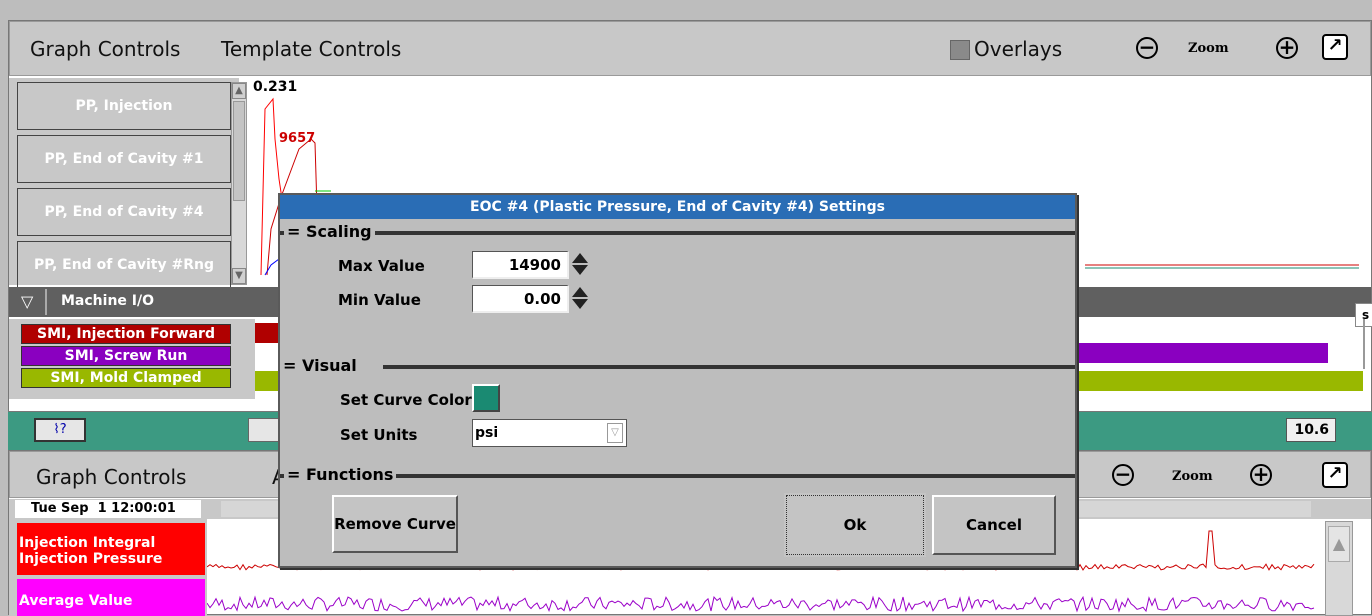  I want to click on curve-color-label: Set Curve Color, so click(406, 400).